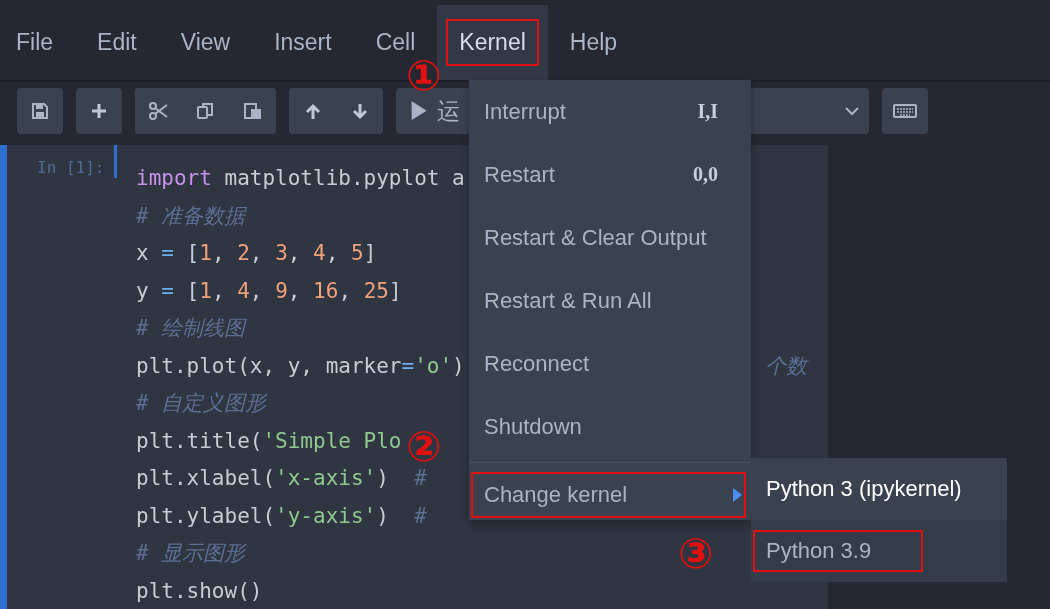 This screenshot has height=609, width=1050. Describe the element at coordinates (705, 174) in the screenshot. I see `shortcut-text: 0,0` at that location.